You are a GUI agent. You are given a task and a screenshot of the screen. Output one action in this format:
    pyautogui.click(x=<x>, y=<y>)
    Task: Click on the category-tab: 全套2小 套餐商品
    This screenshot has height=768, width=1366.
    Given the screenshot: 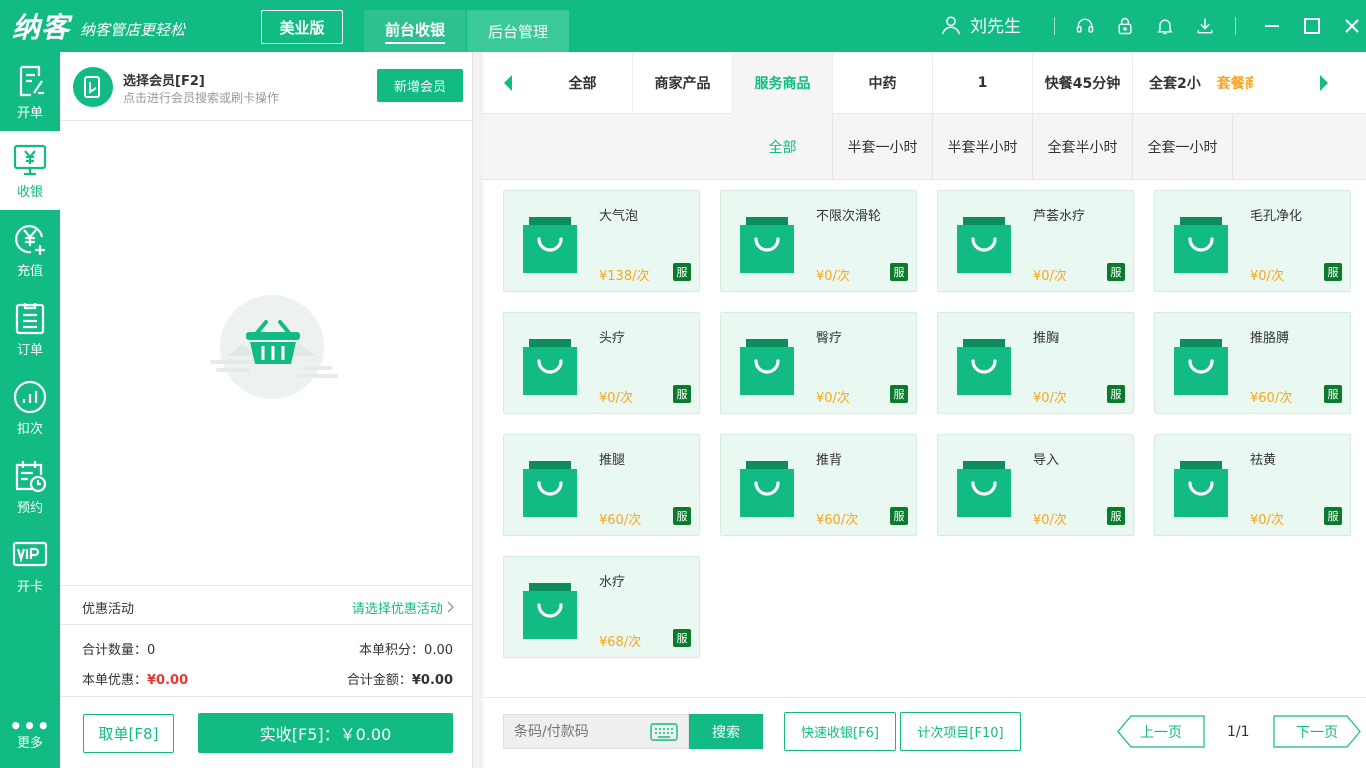 What is the action you would take?
    pyautogui.click(x=1193, y=83)
    